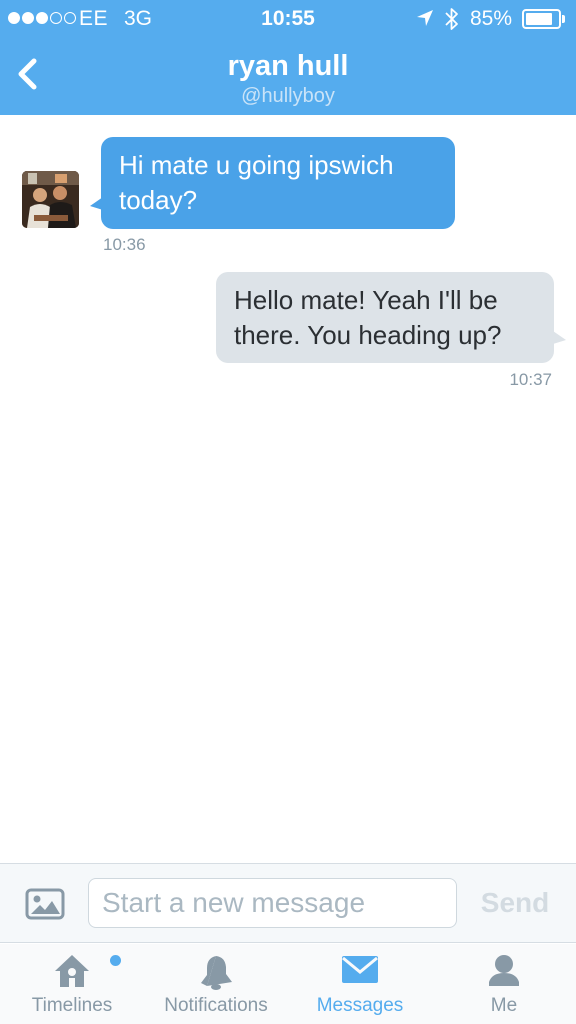 The image size is (576, 1024). Describe the element at coordinates (278, 183) in the screenshot. I see `incoming-message-bubble: Hi mate u going ipswich today?` at that location.